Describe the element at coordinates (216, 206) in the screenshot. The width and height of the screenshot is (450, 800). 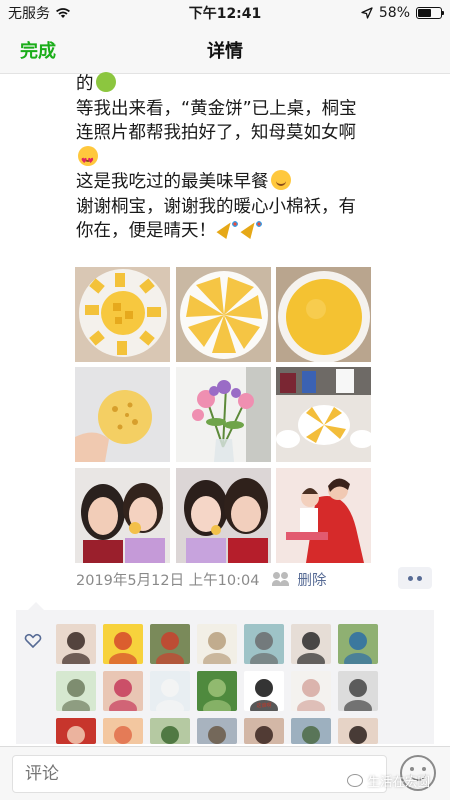
I see `post-line: 谢谢桐宝，谢谢我的暖心小棉袄，有` at that location.